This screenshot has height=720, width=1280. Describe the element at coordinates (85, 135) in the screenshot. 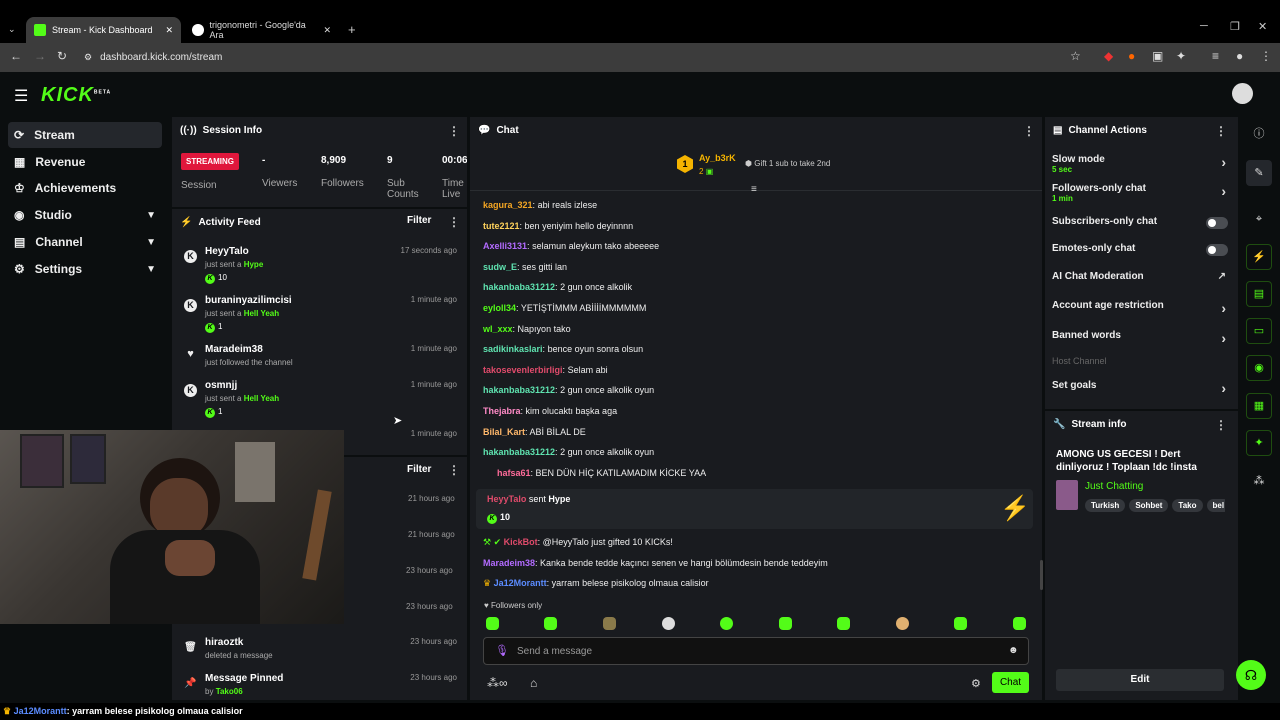

I see `sidebar-item-stream: ⟳ Stream` at that location.